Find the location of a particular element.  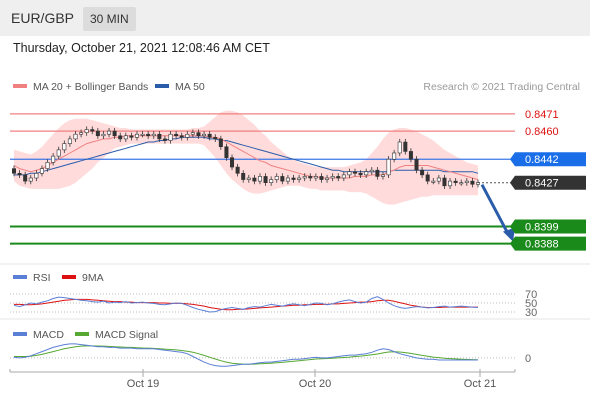

time-tick-label: Oct 20 is located at coordinates (315, 384).